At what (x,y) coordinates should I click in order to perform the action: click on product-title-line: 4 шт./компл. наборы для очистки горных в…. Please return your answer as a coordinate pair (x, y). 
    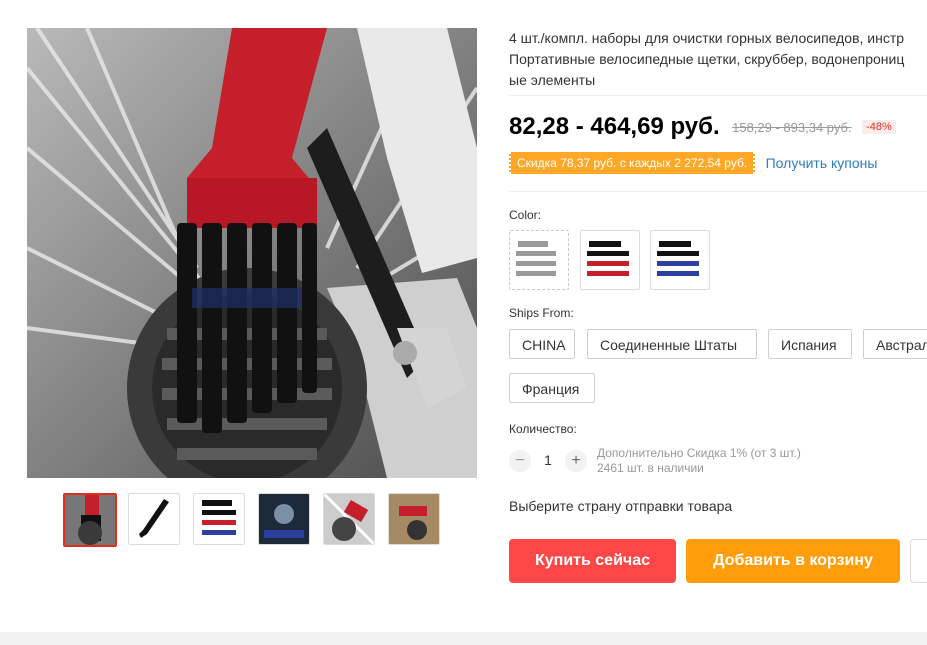
    Looking at the image, I should click on (707, 38).